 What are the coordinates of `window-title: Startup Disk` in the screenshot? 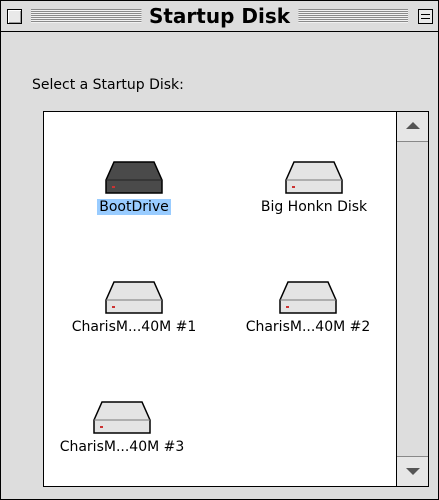 It's located at (219, 16).